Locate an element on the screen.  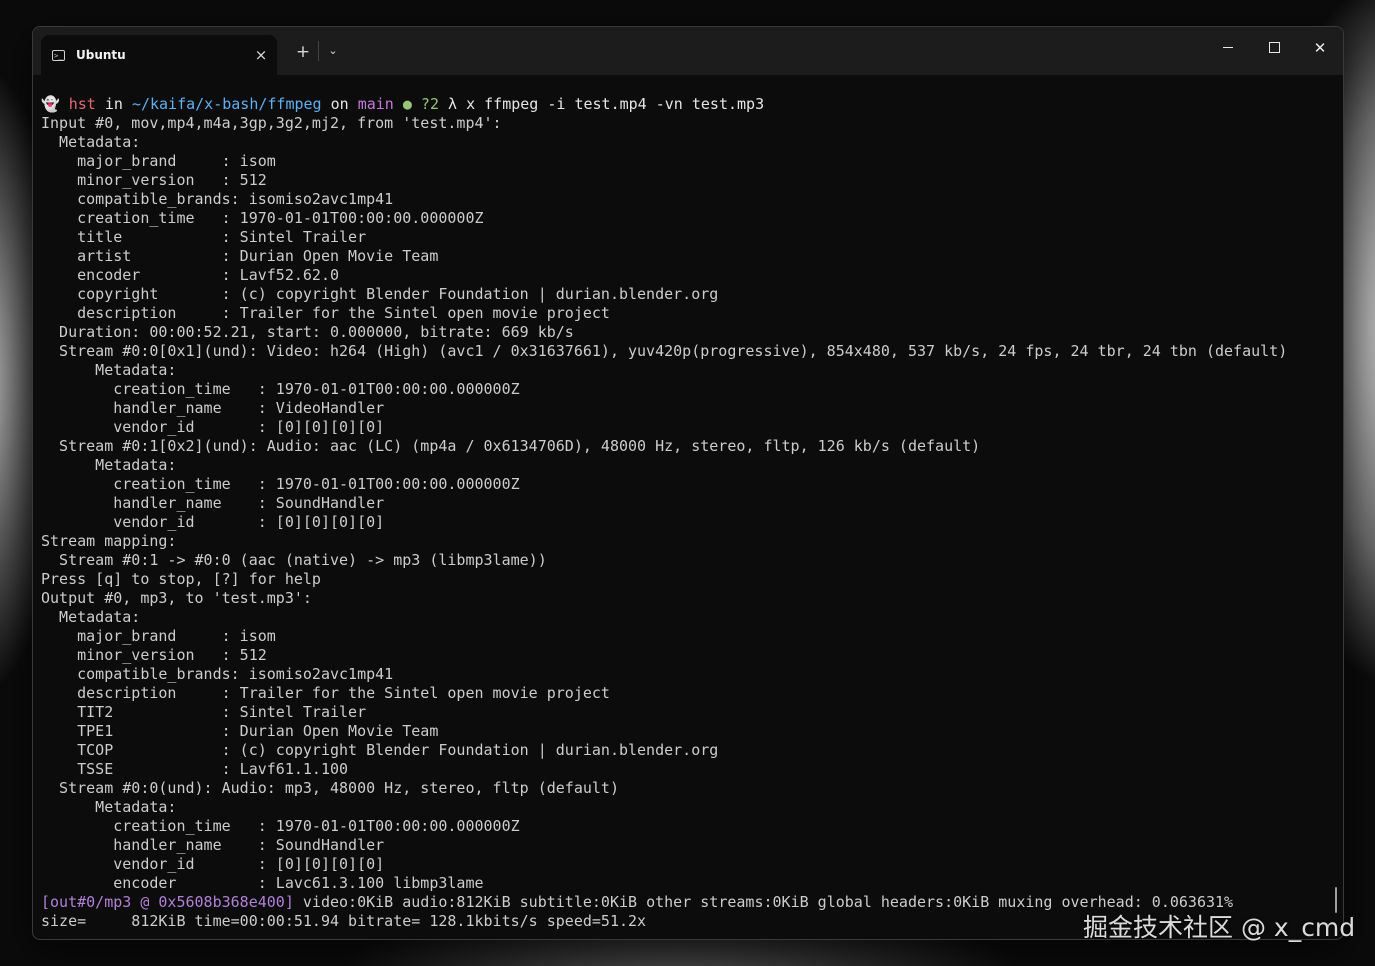
prompt-branch: main is located at coordinates (375, 104).